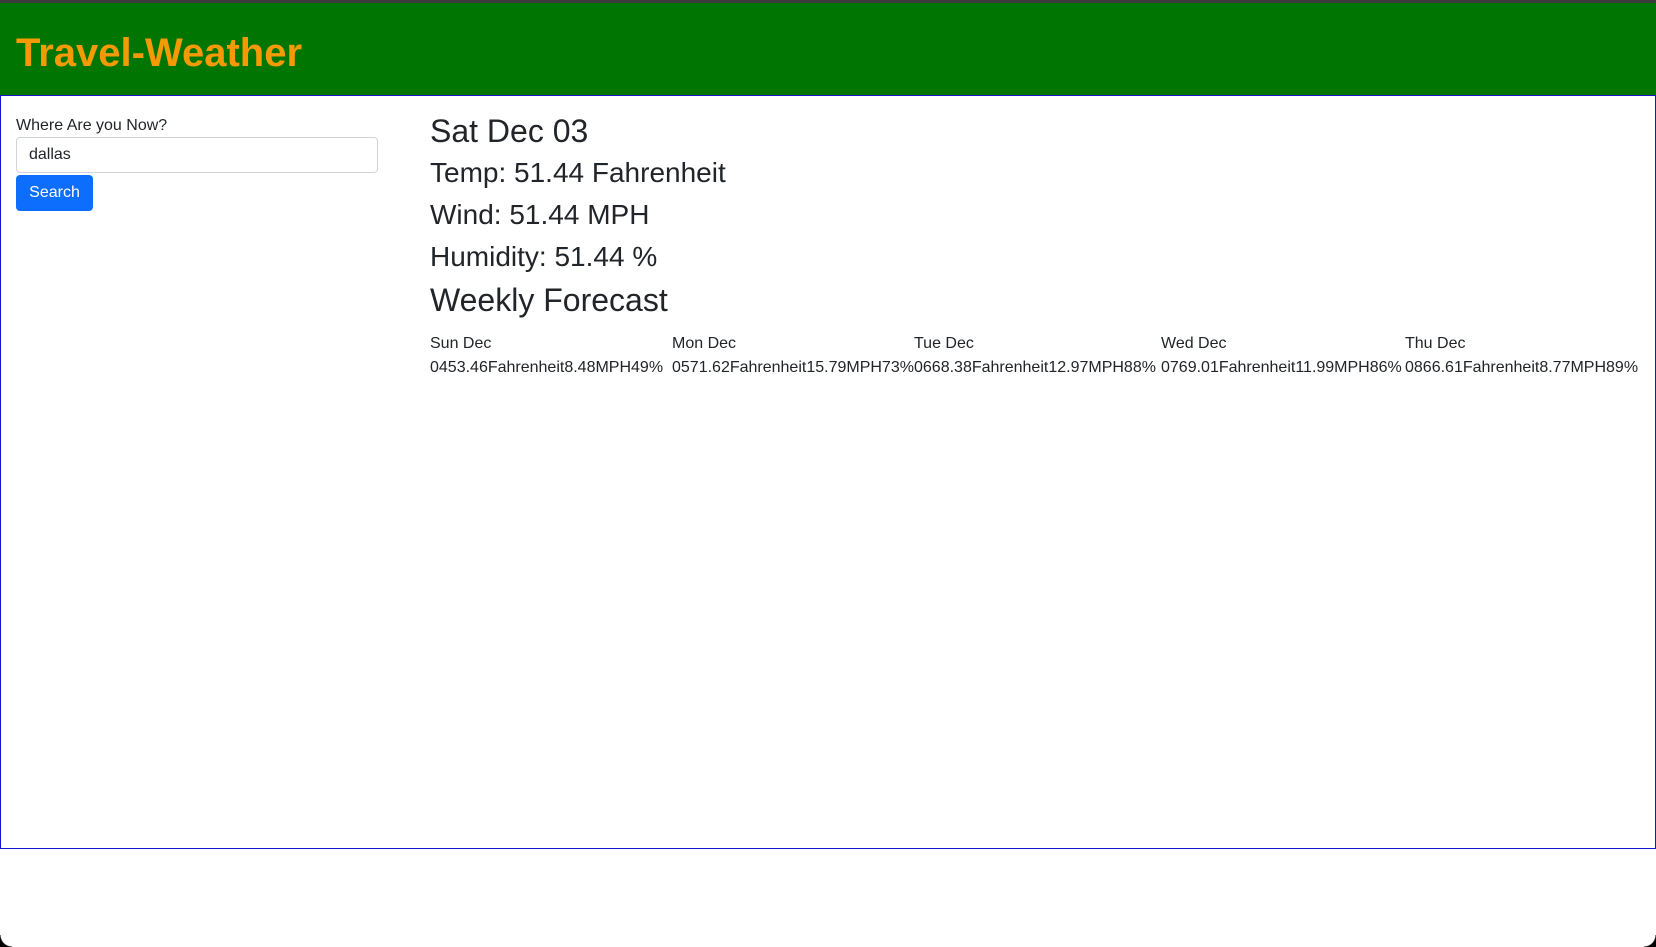  Describe the element at coordinates (828, 49) in the screenshot. I see `app-header: Travel-Weather` at that location.